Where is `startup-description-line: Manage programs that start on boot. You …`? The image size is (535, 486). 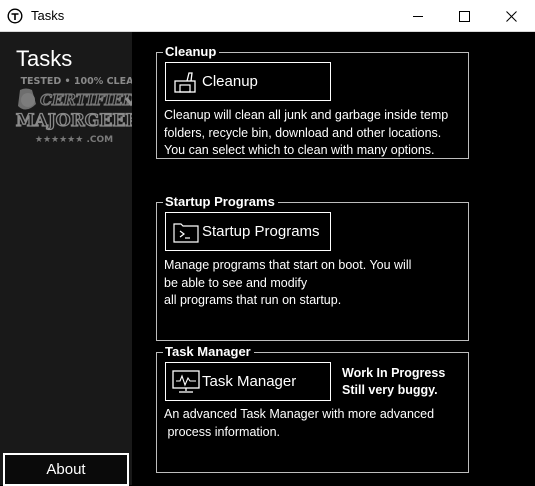 startup-description-line: Manage programs that start on boot. You … is located at coordinates (288, 265).